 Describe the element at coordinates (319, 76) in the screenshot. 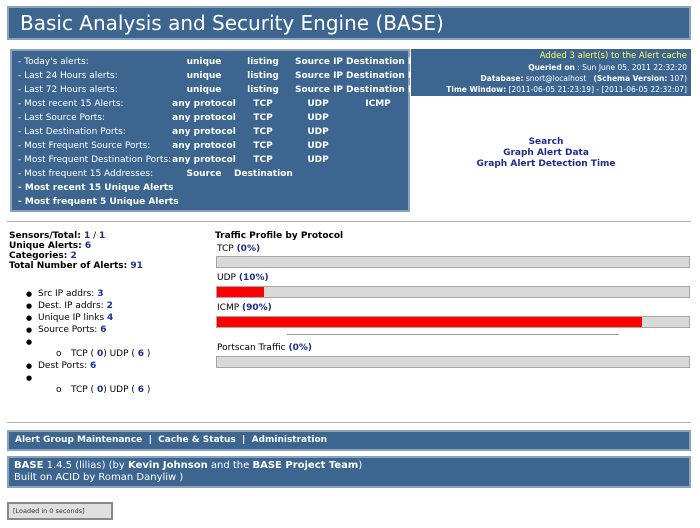

I see `24h-source-ip-link: Source IP` at that location.